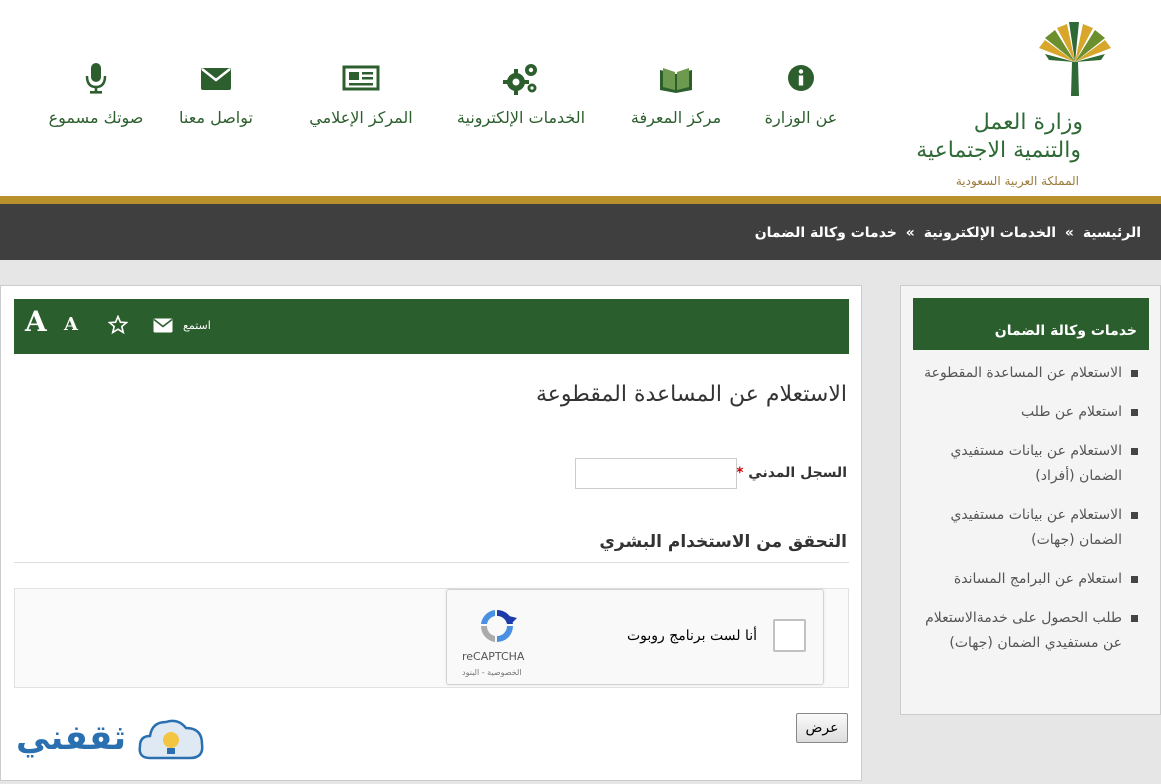 The width and height of the screenshot is (1161, 784). I want to click on breadcrumb-current: خدمات وكالة الضمان, so click(825, 233).